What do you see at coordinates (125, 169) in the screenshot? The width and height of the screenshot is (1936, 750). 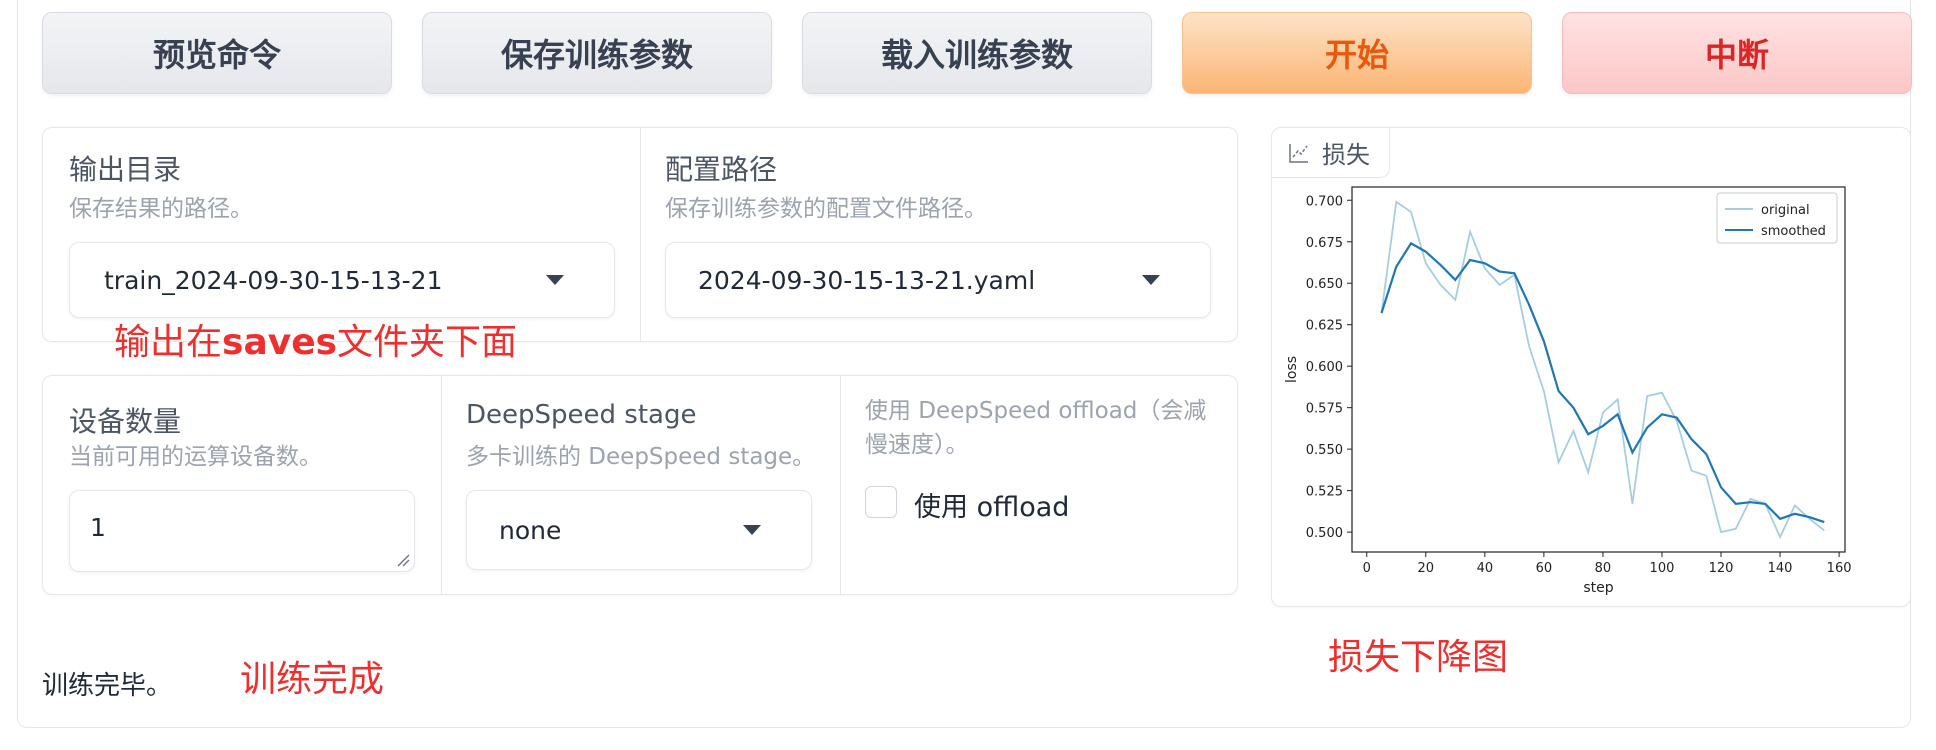 I see `output-dir-label: 输出目录` at bounding box center [125, 169].